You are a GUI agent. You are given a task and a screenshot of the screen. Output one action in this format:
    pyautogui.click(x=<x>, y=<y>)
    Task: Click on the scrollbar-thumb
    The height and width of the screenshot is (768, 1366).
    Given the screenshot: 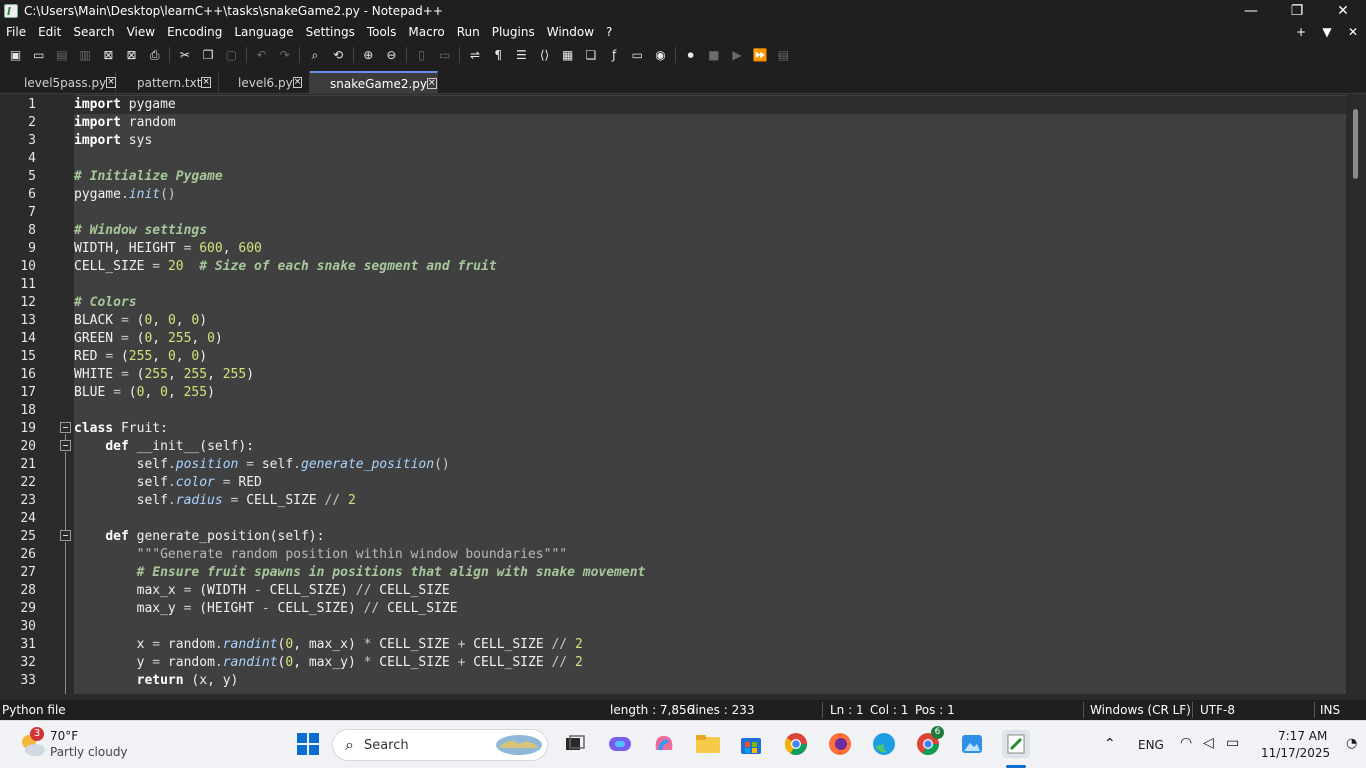 What is the action you would take?
    pyautogui.click(x=1355, y=144)
    